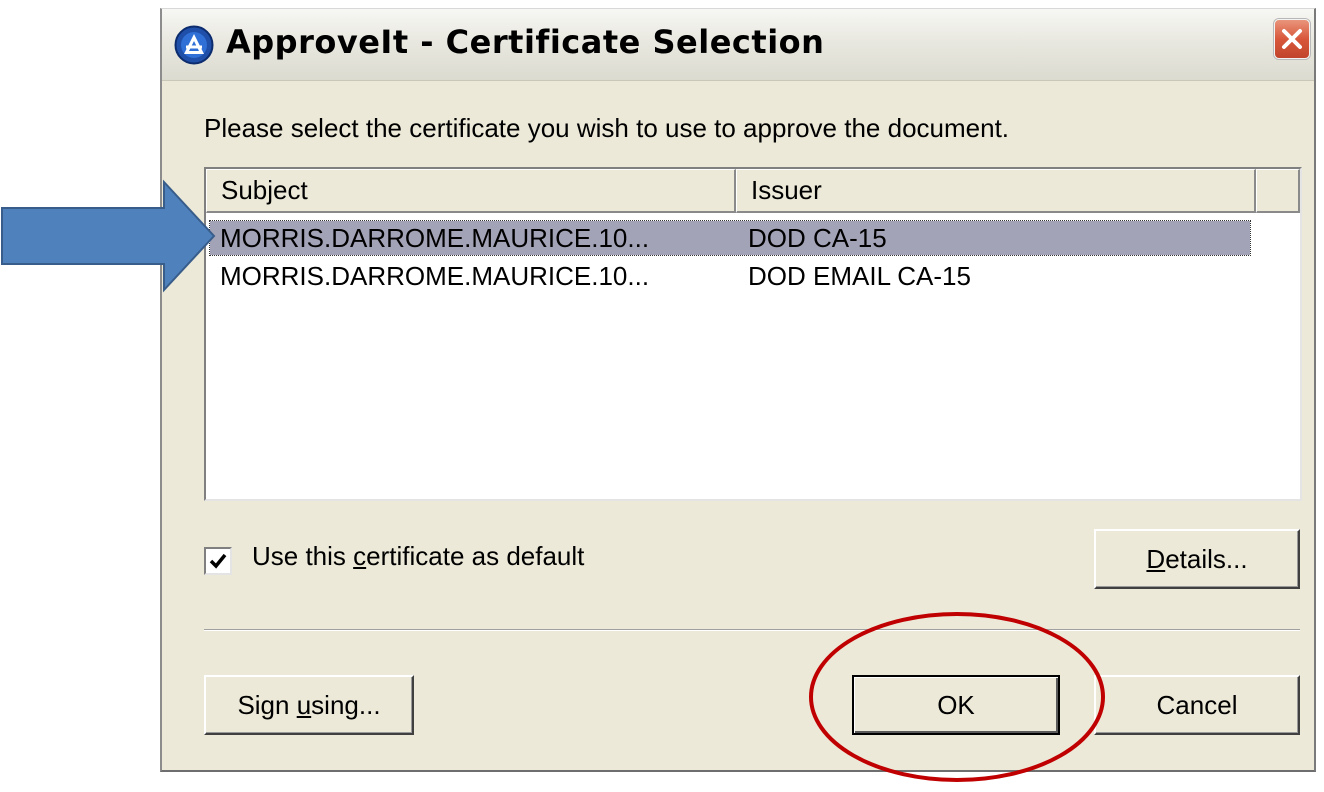 This screenshot has height=792, width=1324. What do you see at coordinates (859, 276) in the screenshot?
I see `cell-issuer: DOD EMAIL CA-15` at bounding box center [859, 276].